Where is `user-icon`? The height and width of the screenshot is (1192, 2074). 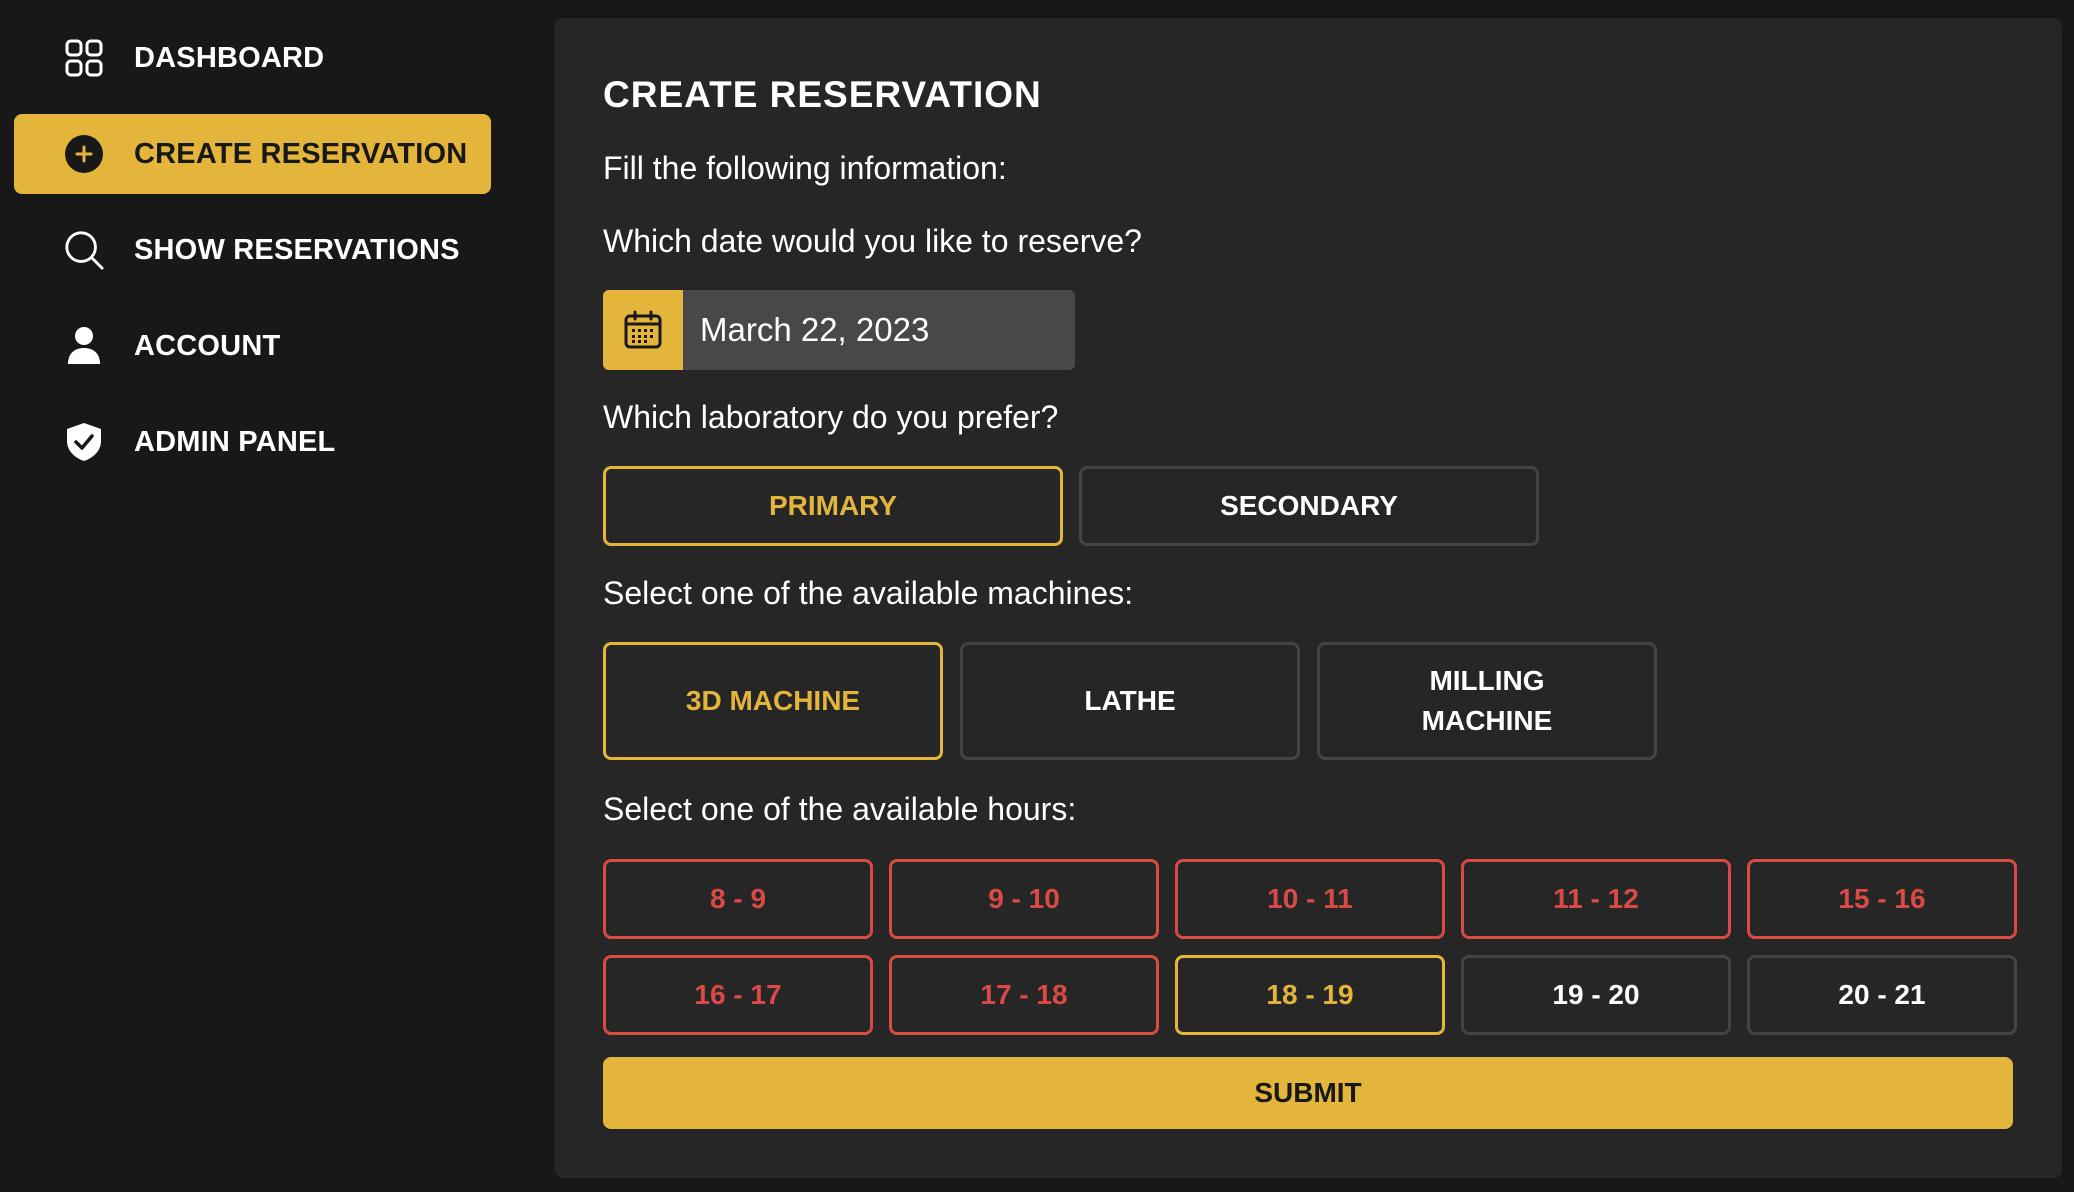
user-icon is located at coordinates (84, 346).